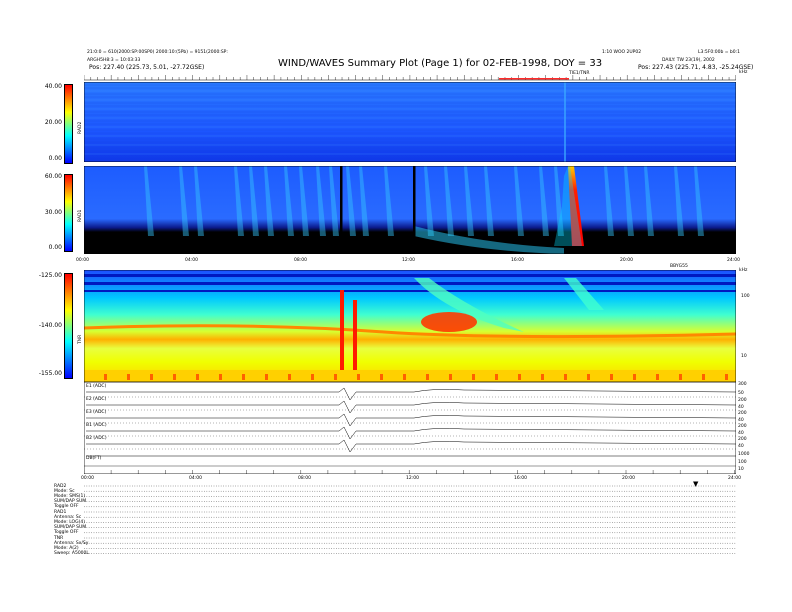 This screenshot has height=612, width=792. I want to click on tnr-right-axis-label: kHz, so click(743, 270).